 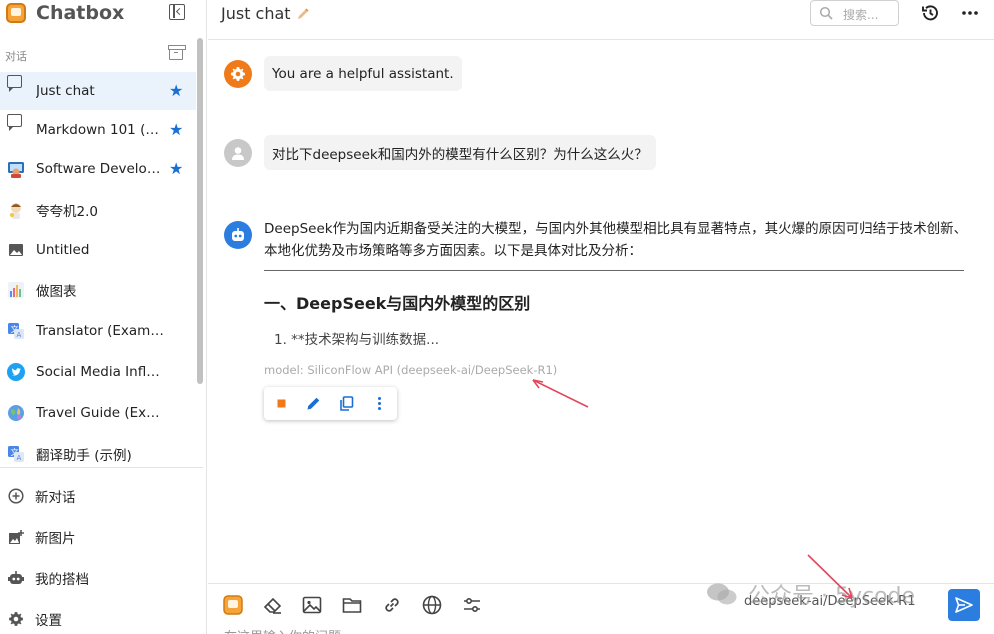 What do you see at coordinates (48, 621) in the screenshot?
I see `settings-label: 设置` at bounding box center [48, 621].